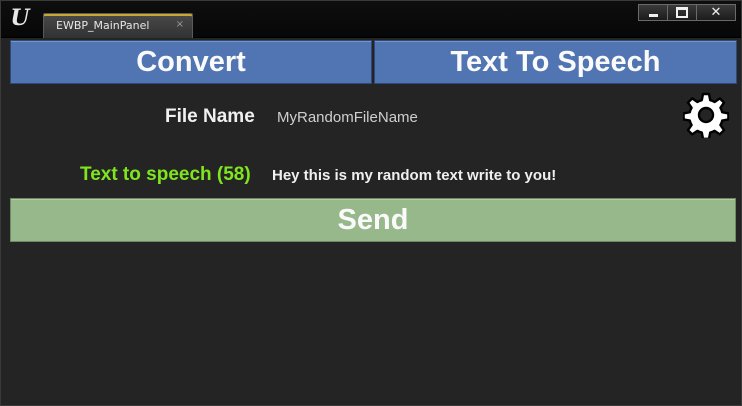 This screenshot has width=742, height=406. I want to click on maximize-icon, so click(682, 12).